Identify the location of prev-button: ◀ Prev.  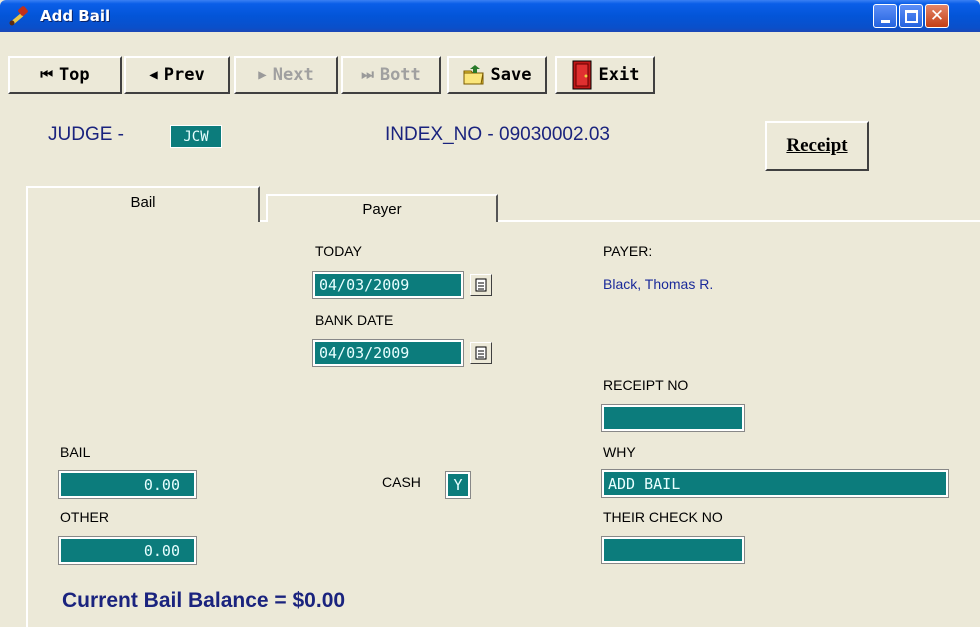
(177, 75).